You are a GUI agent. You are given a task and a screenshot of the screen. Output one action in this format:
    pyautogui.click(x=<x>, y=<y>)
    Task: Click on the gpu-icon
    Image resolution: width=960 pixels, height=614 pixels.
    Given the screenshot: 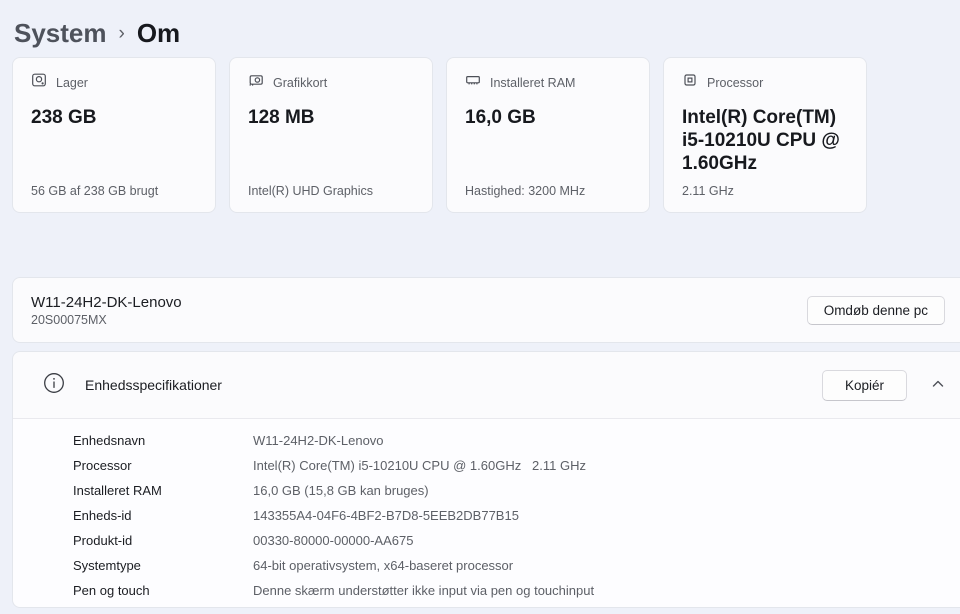 What is the action you would take?
    pyautogui.click(x=256, y=82)
    